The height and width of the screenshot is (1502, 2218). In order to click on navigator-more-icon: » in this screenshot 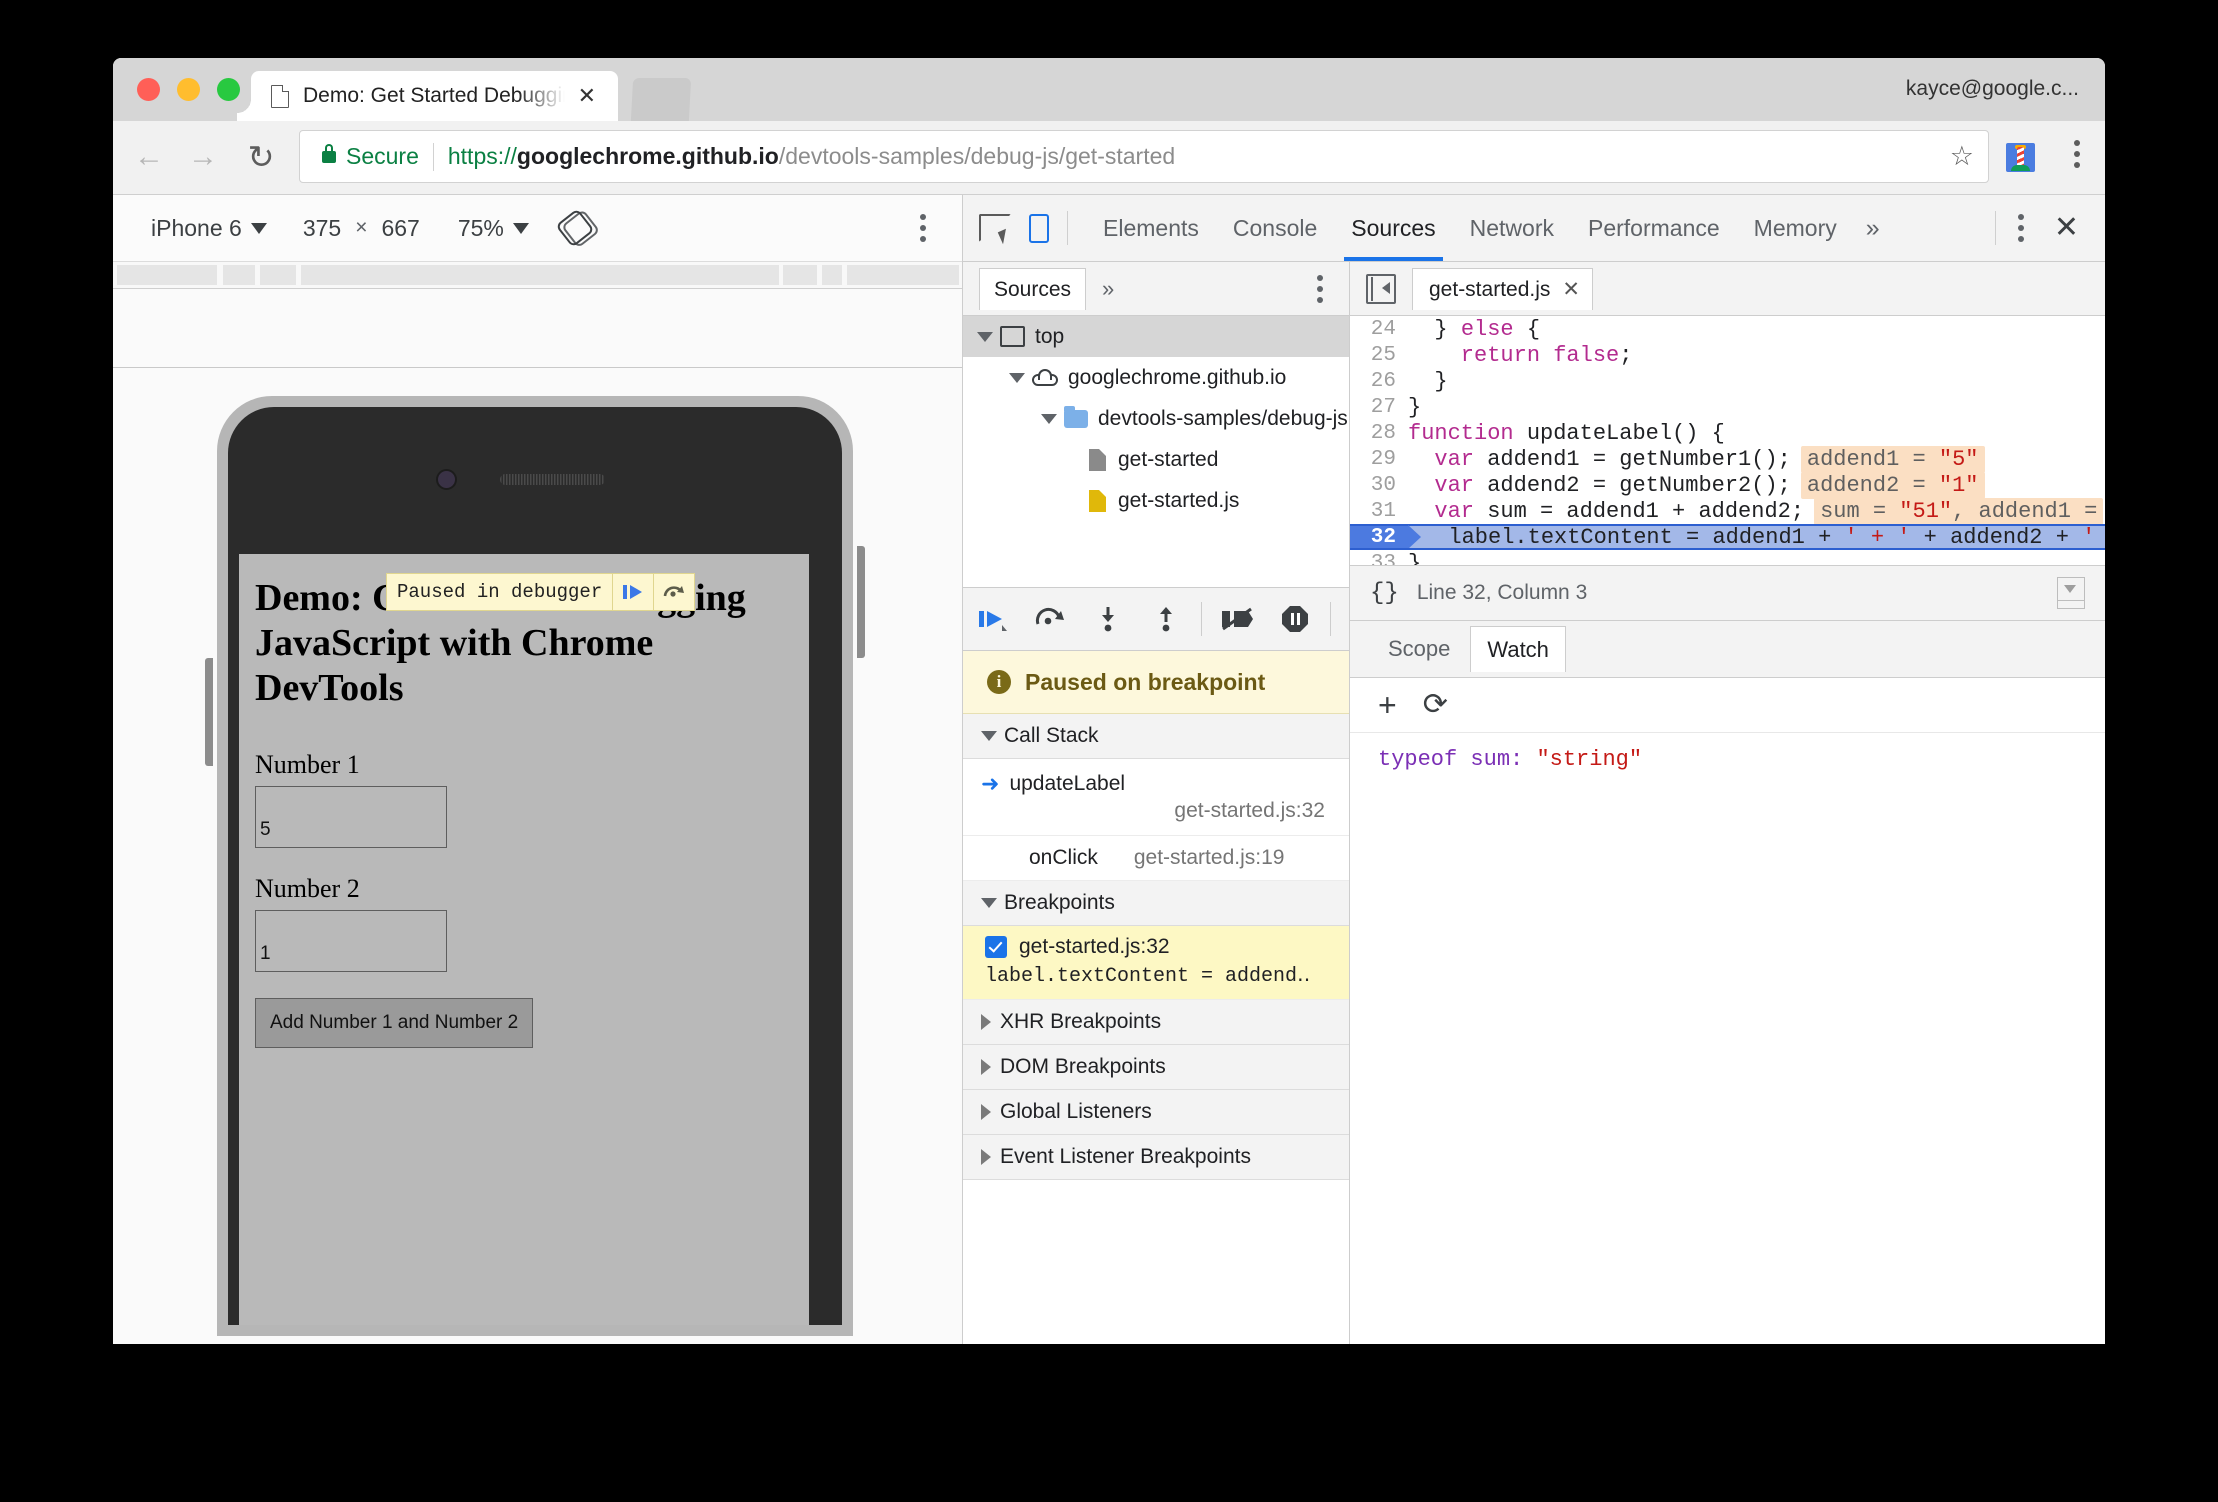, I will do `click(1108, 289)`.